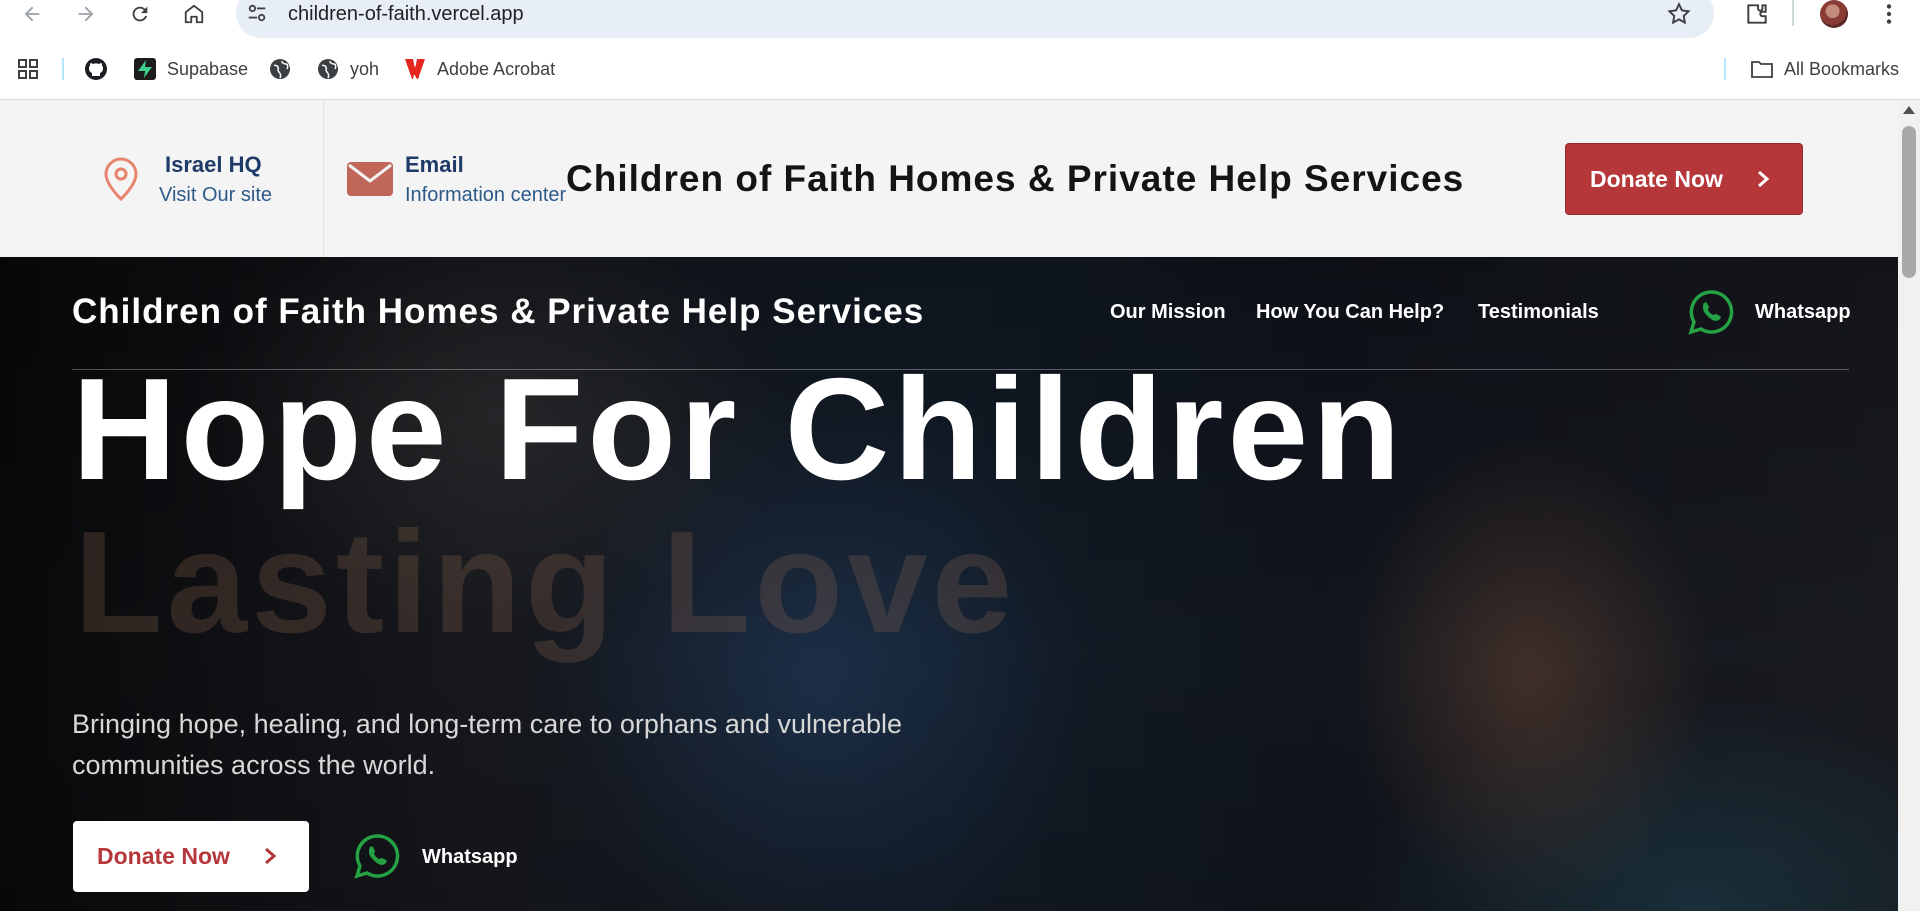 This screenshot has height=911, width=1920. I want to click on url-text: children-of-faith.vercel.app, so click(406, 14).